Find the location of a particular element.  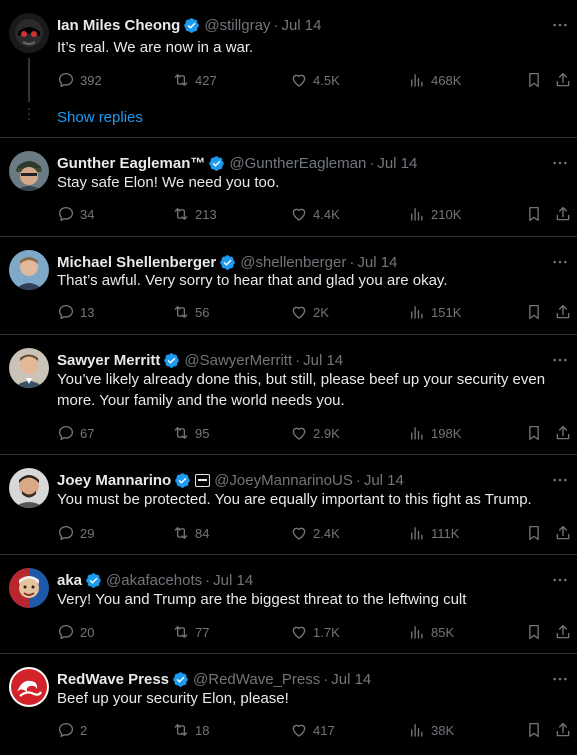

username-handle: @RedWave_Press is located at coordinates (256, 679).